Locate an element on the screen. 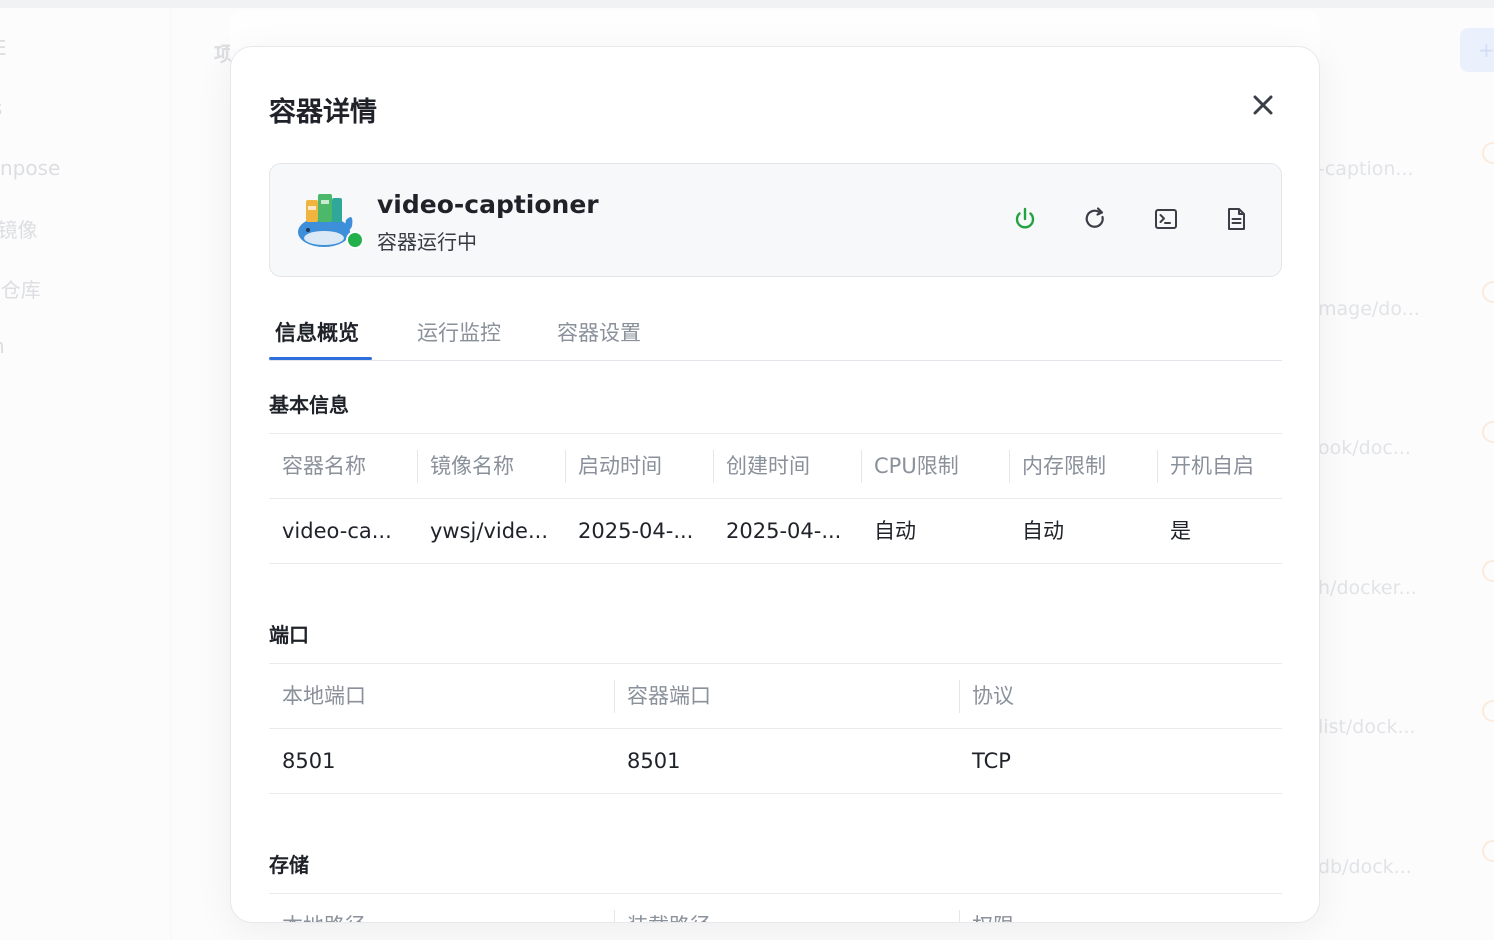  log-button is located at coordinates (1236, 219).